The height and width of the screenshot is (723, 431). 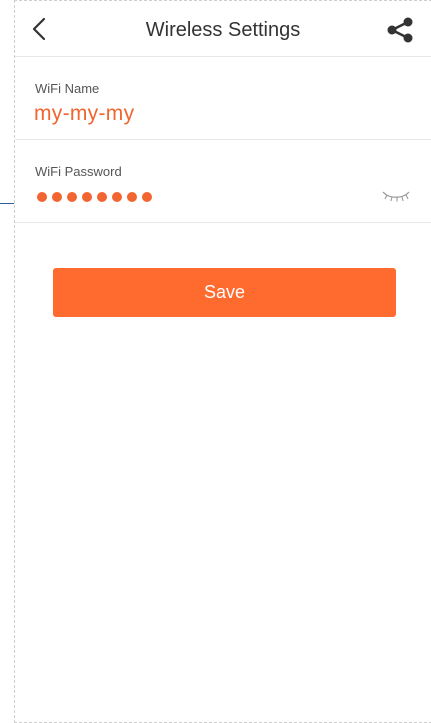 I want to click on share-button, so click(x=400, y=30).